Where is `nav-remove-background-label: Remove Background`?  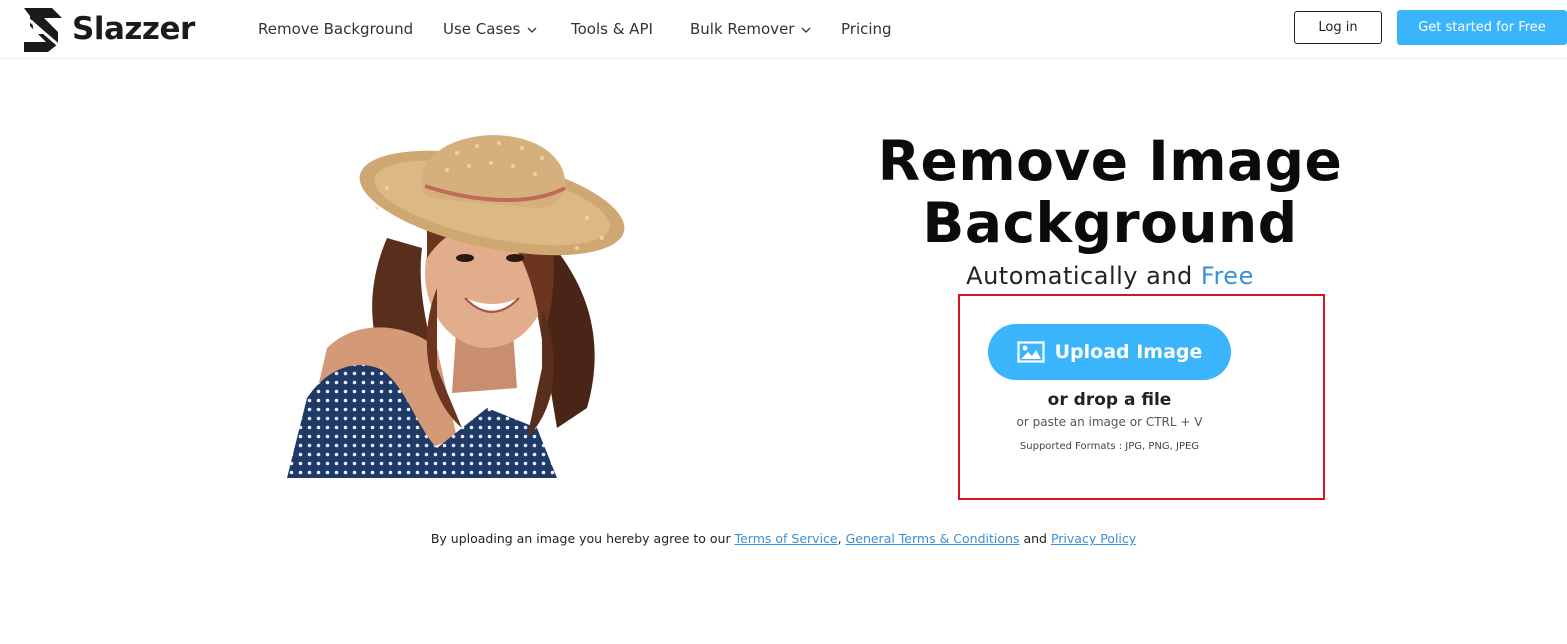
nav-remove-background-label: Remove Background is located at coordinates (336, 28).